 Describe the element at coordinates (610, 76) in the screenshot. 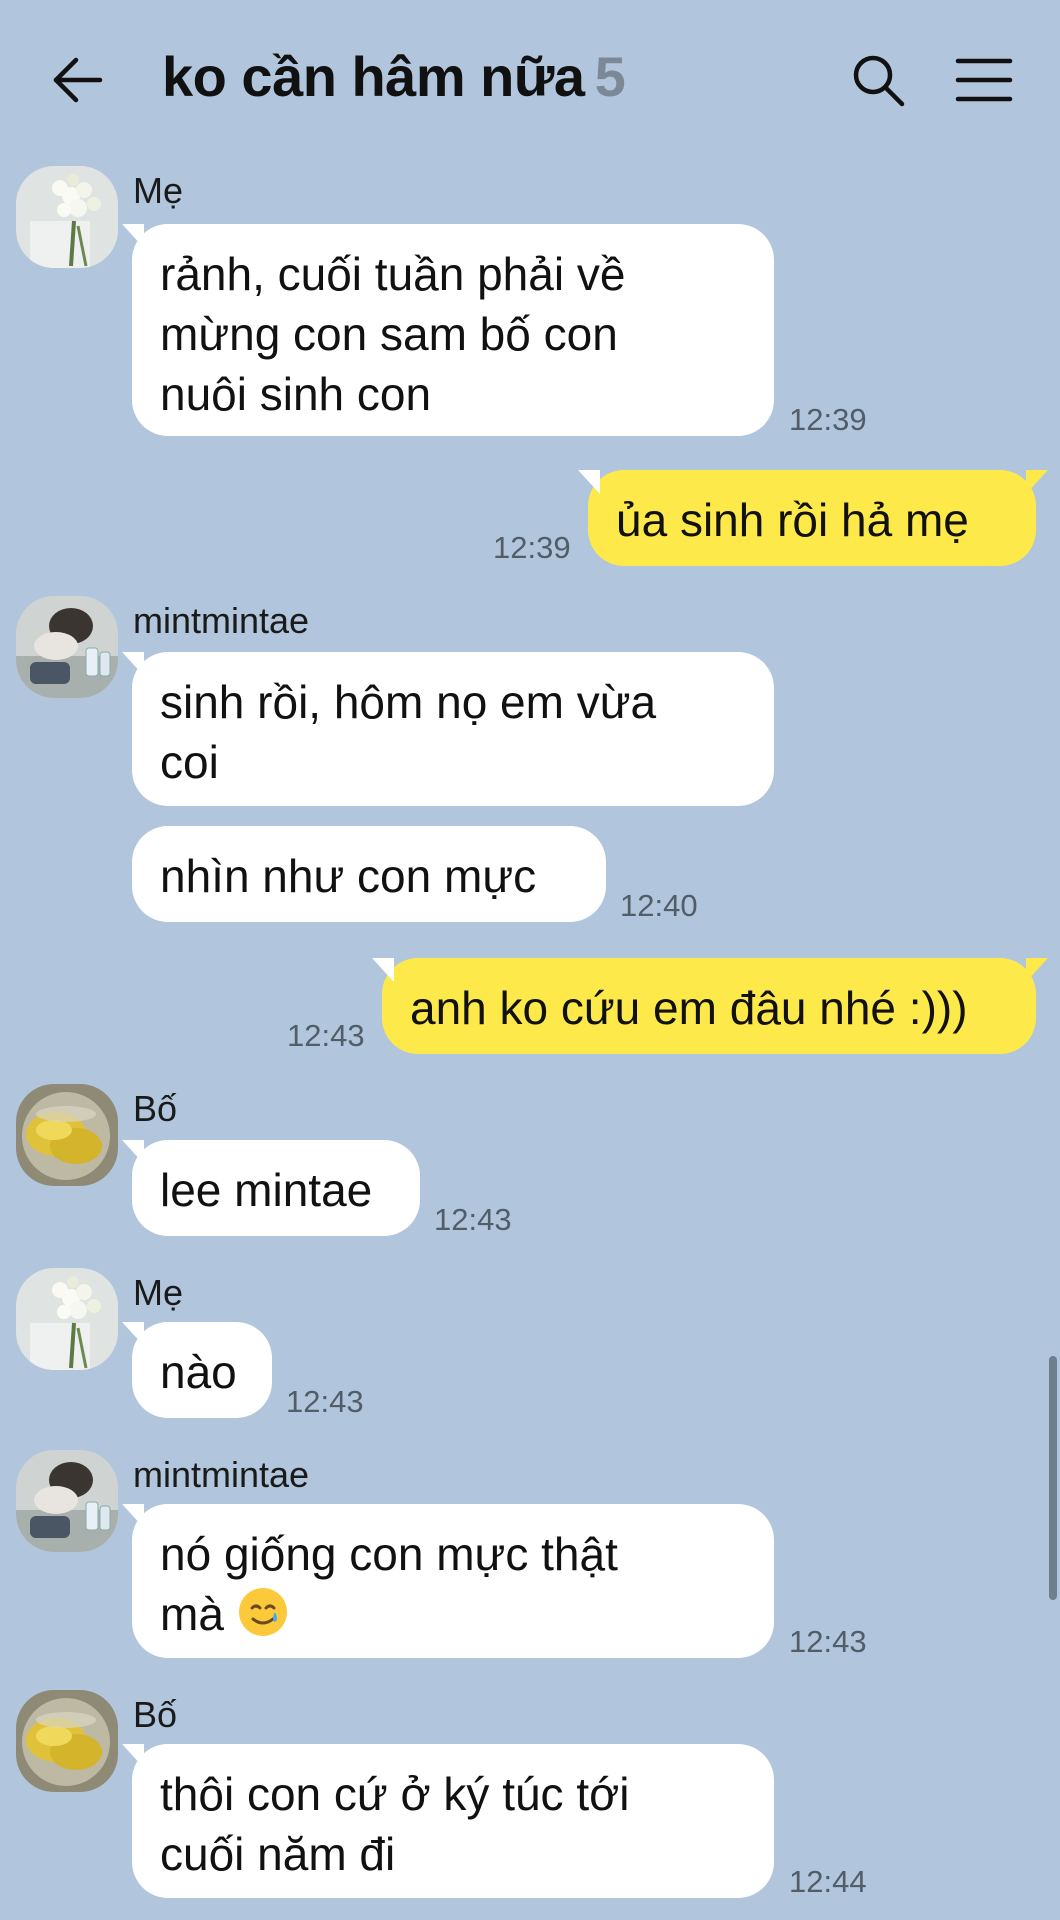

I see `member-count: 5` at that location.